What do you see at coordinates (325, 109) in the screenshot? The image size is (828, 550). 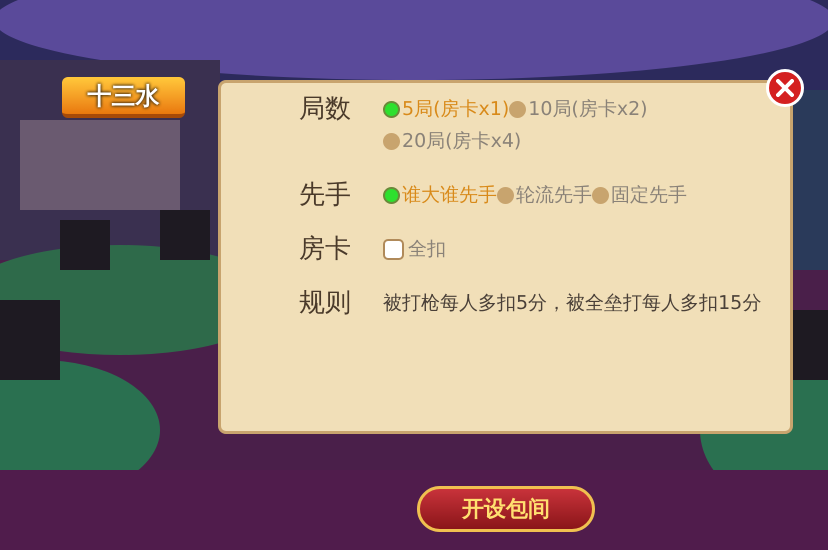 I see `row-label: 局数` at bounding box center [325, 109].